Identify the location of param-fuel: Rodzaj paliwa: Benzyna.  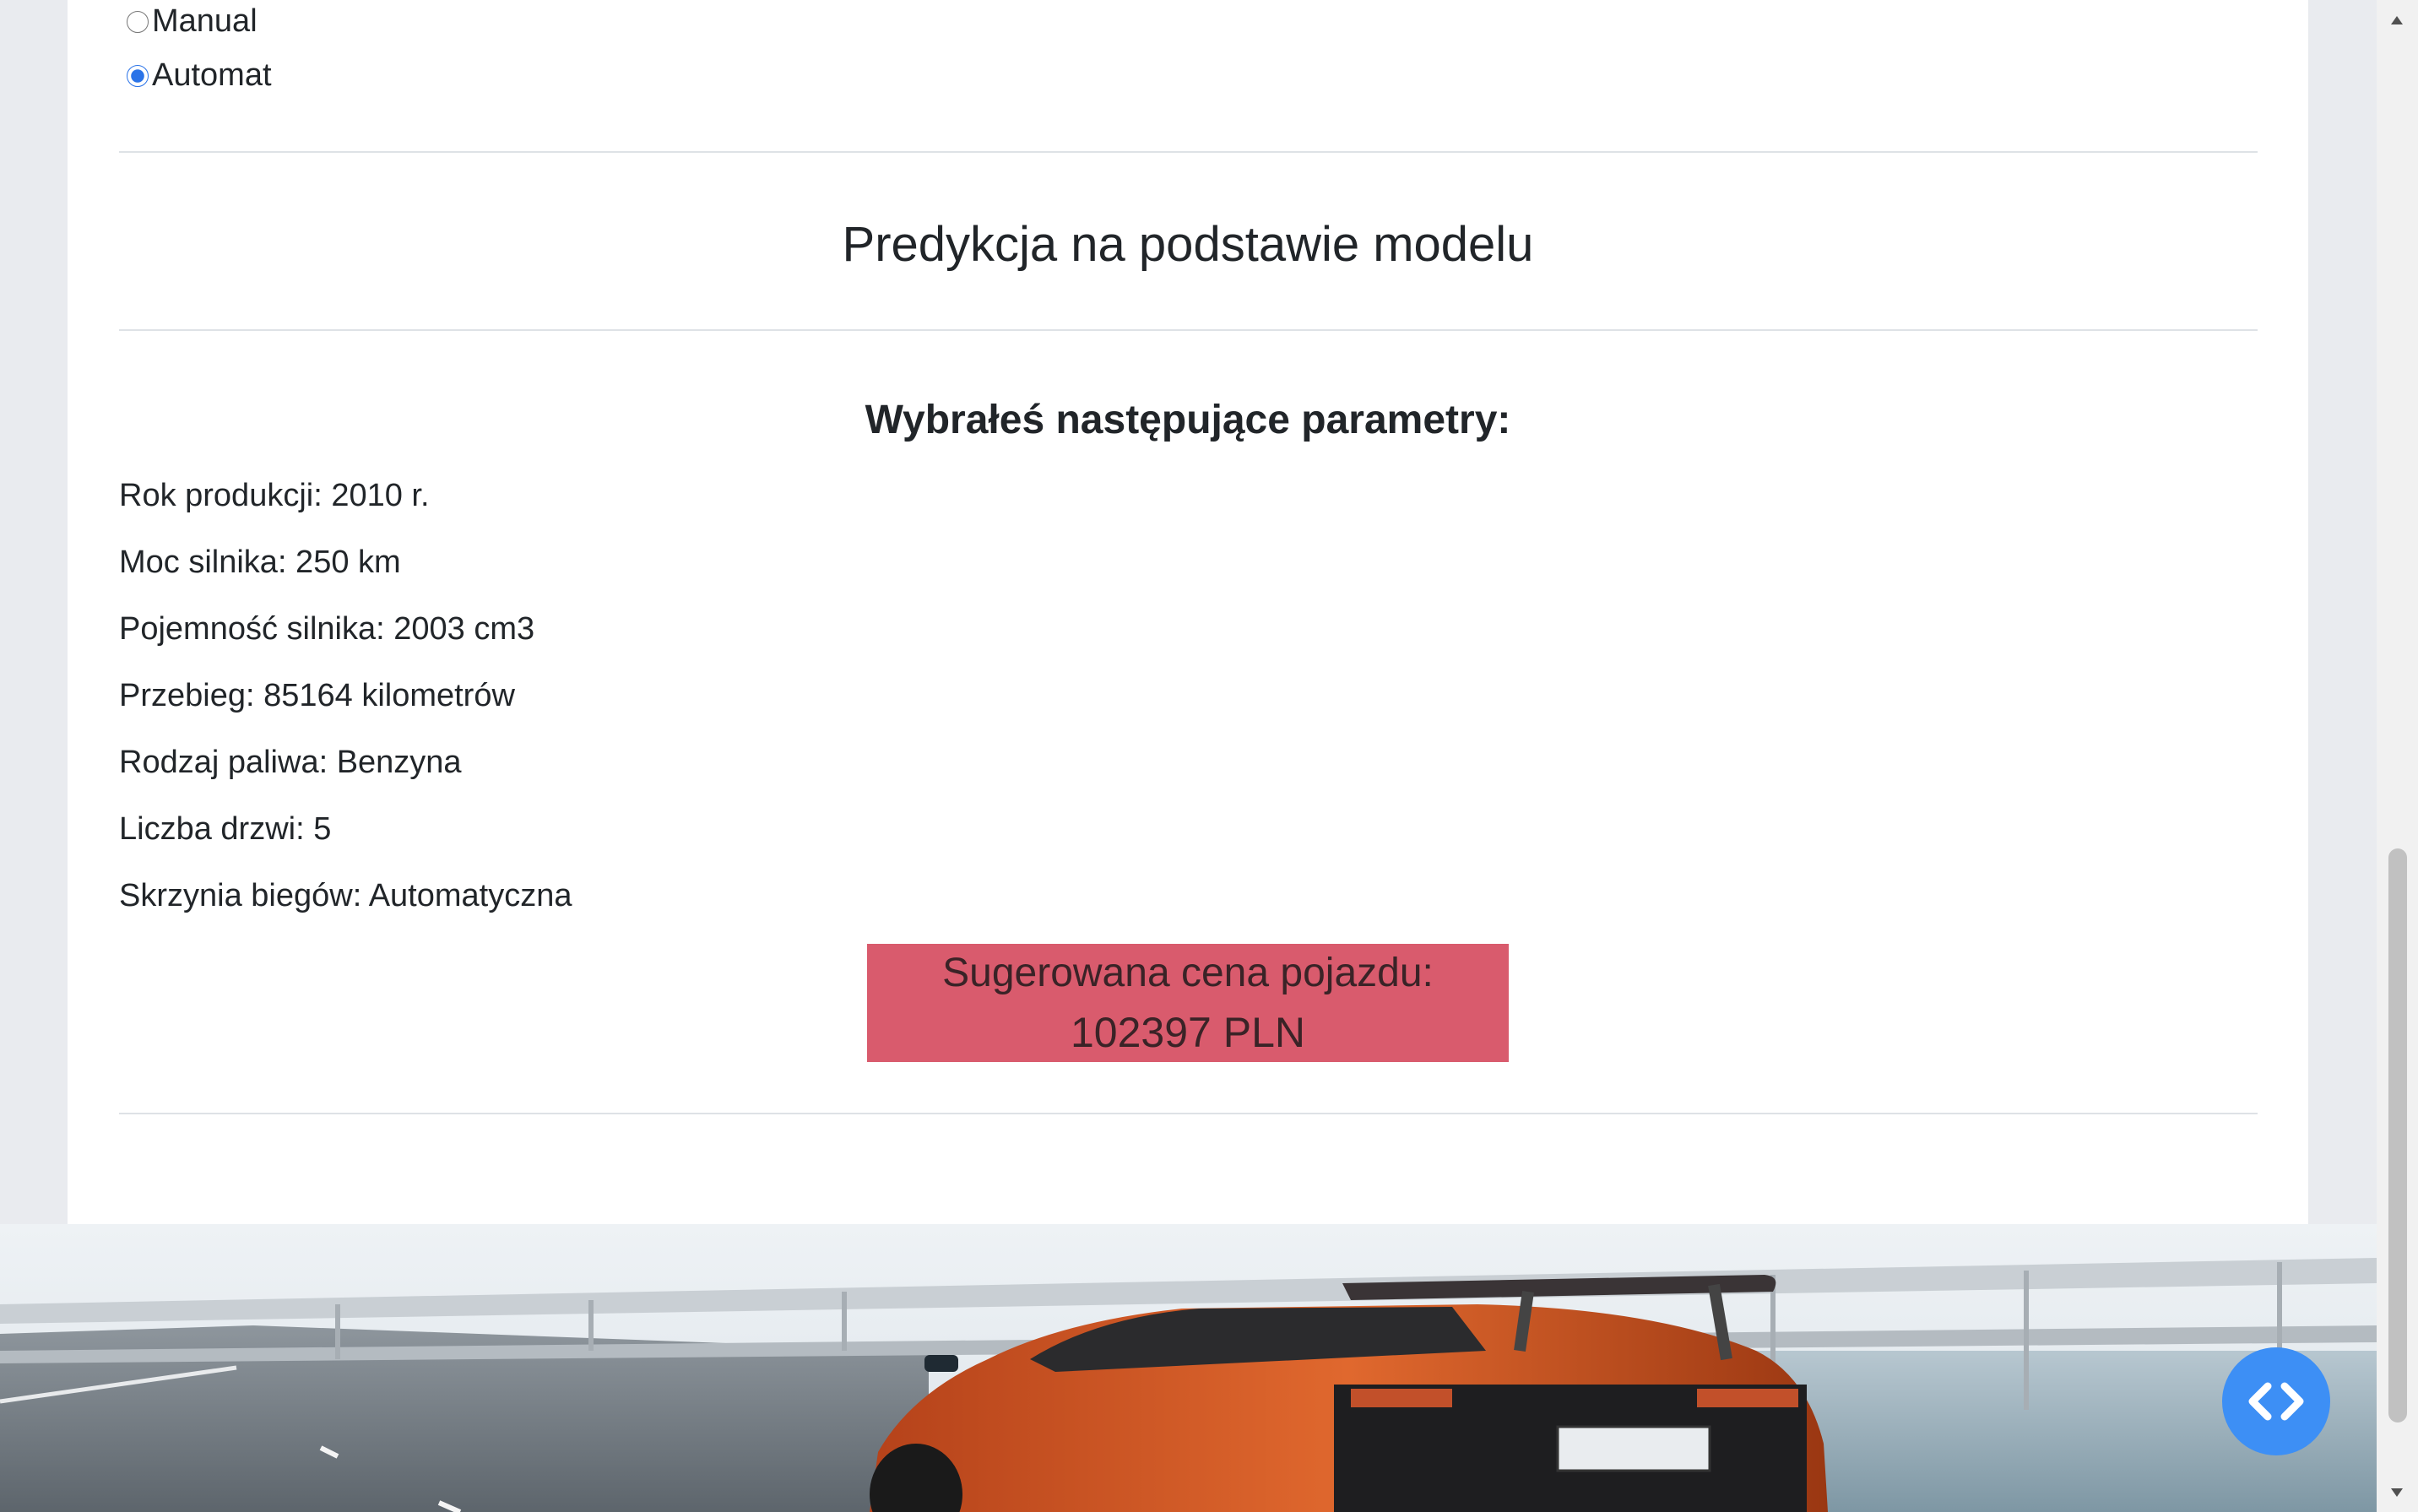
(290, 762).